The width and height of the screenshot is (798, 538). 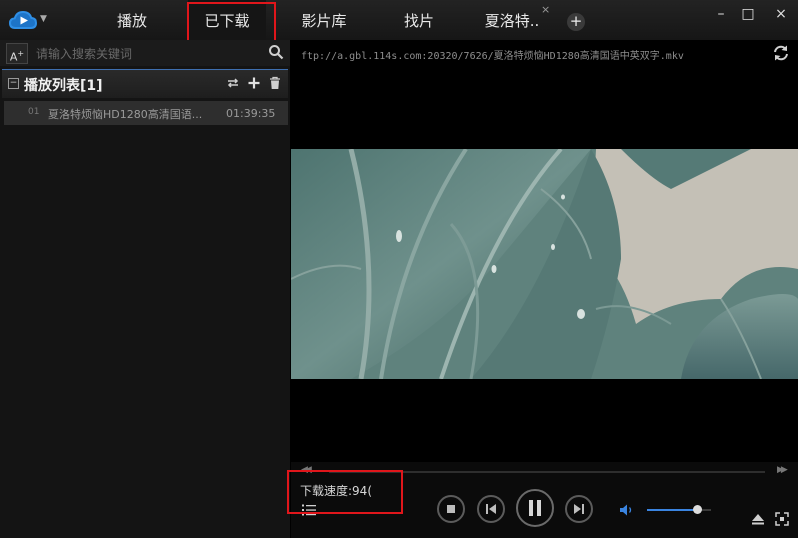 What do you see at coordinates (758, 519) in the screenshot?
I see `eject-icon` at bounding box center [758, 519].